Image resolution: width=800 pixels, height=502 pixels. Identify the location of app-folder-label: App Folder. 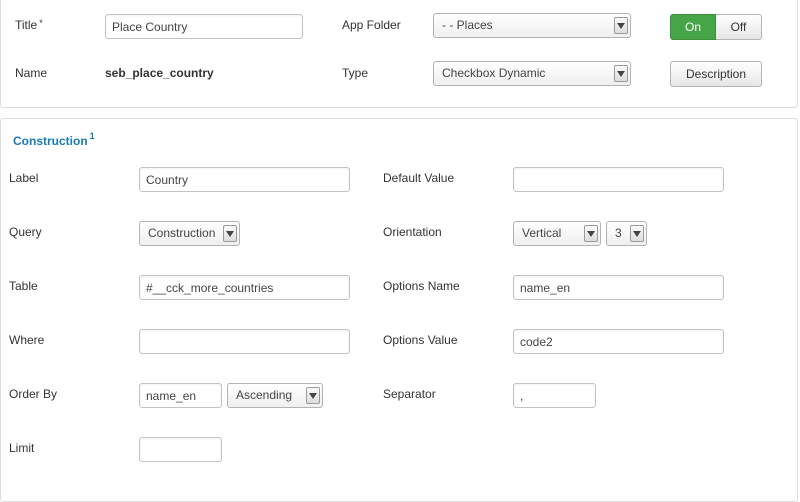
(371, 25).